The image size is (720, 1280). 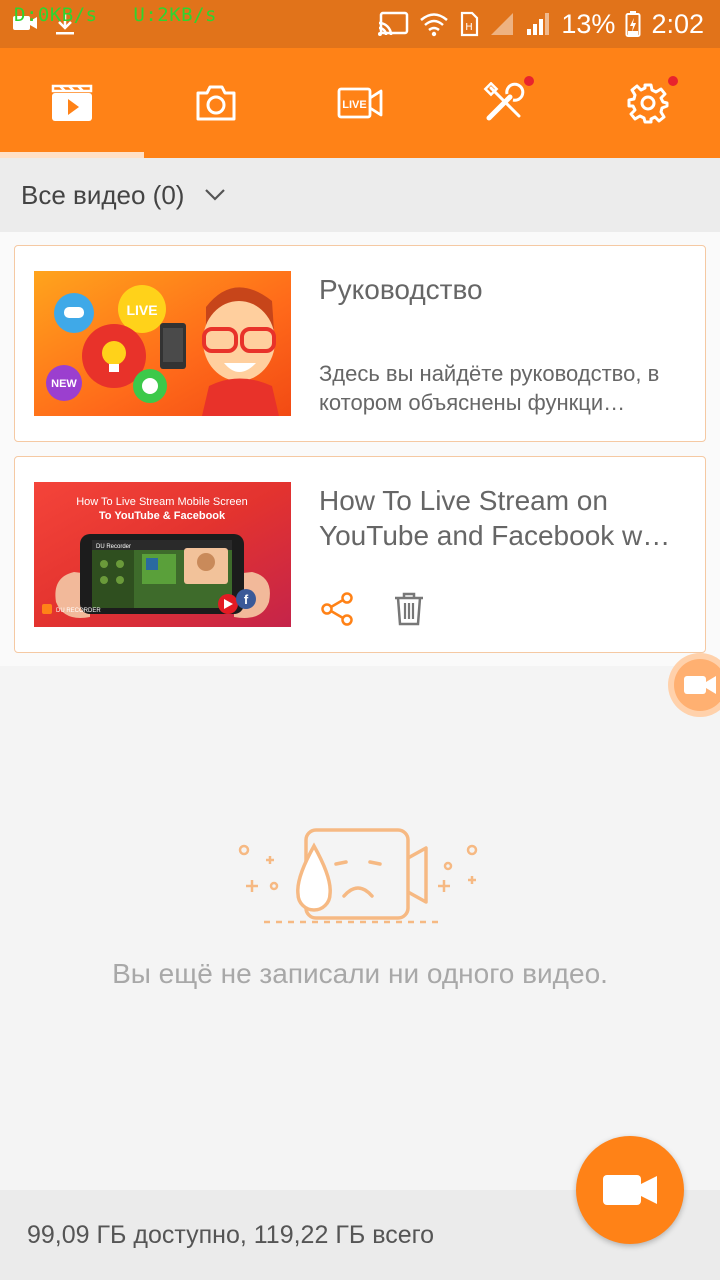 What do you see at coordinates (393, 23) in the screenshot?
I see `cast-icon` at bounding box center [393, 23].